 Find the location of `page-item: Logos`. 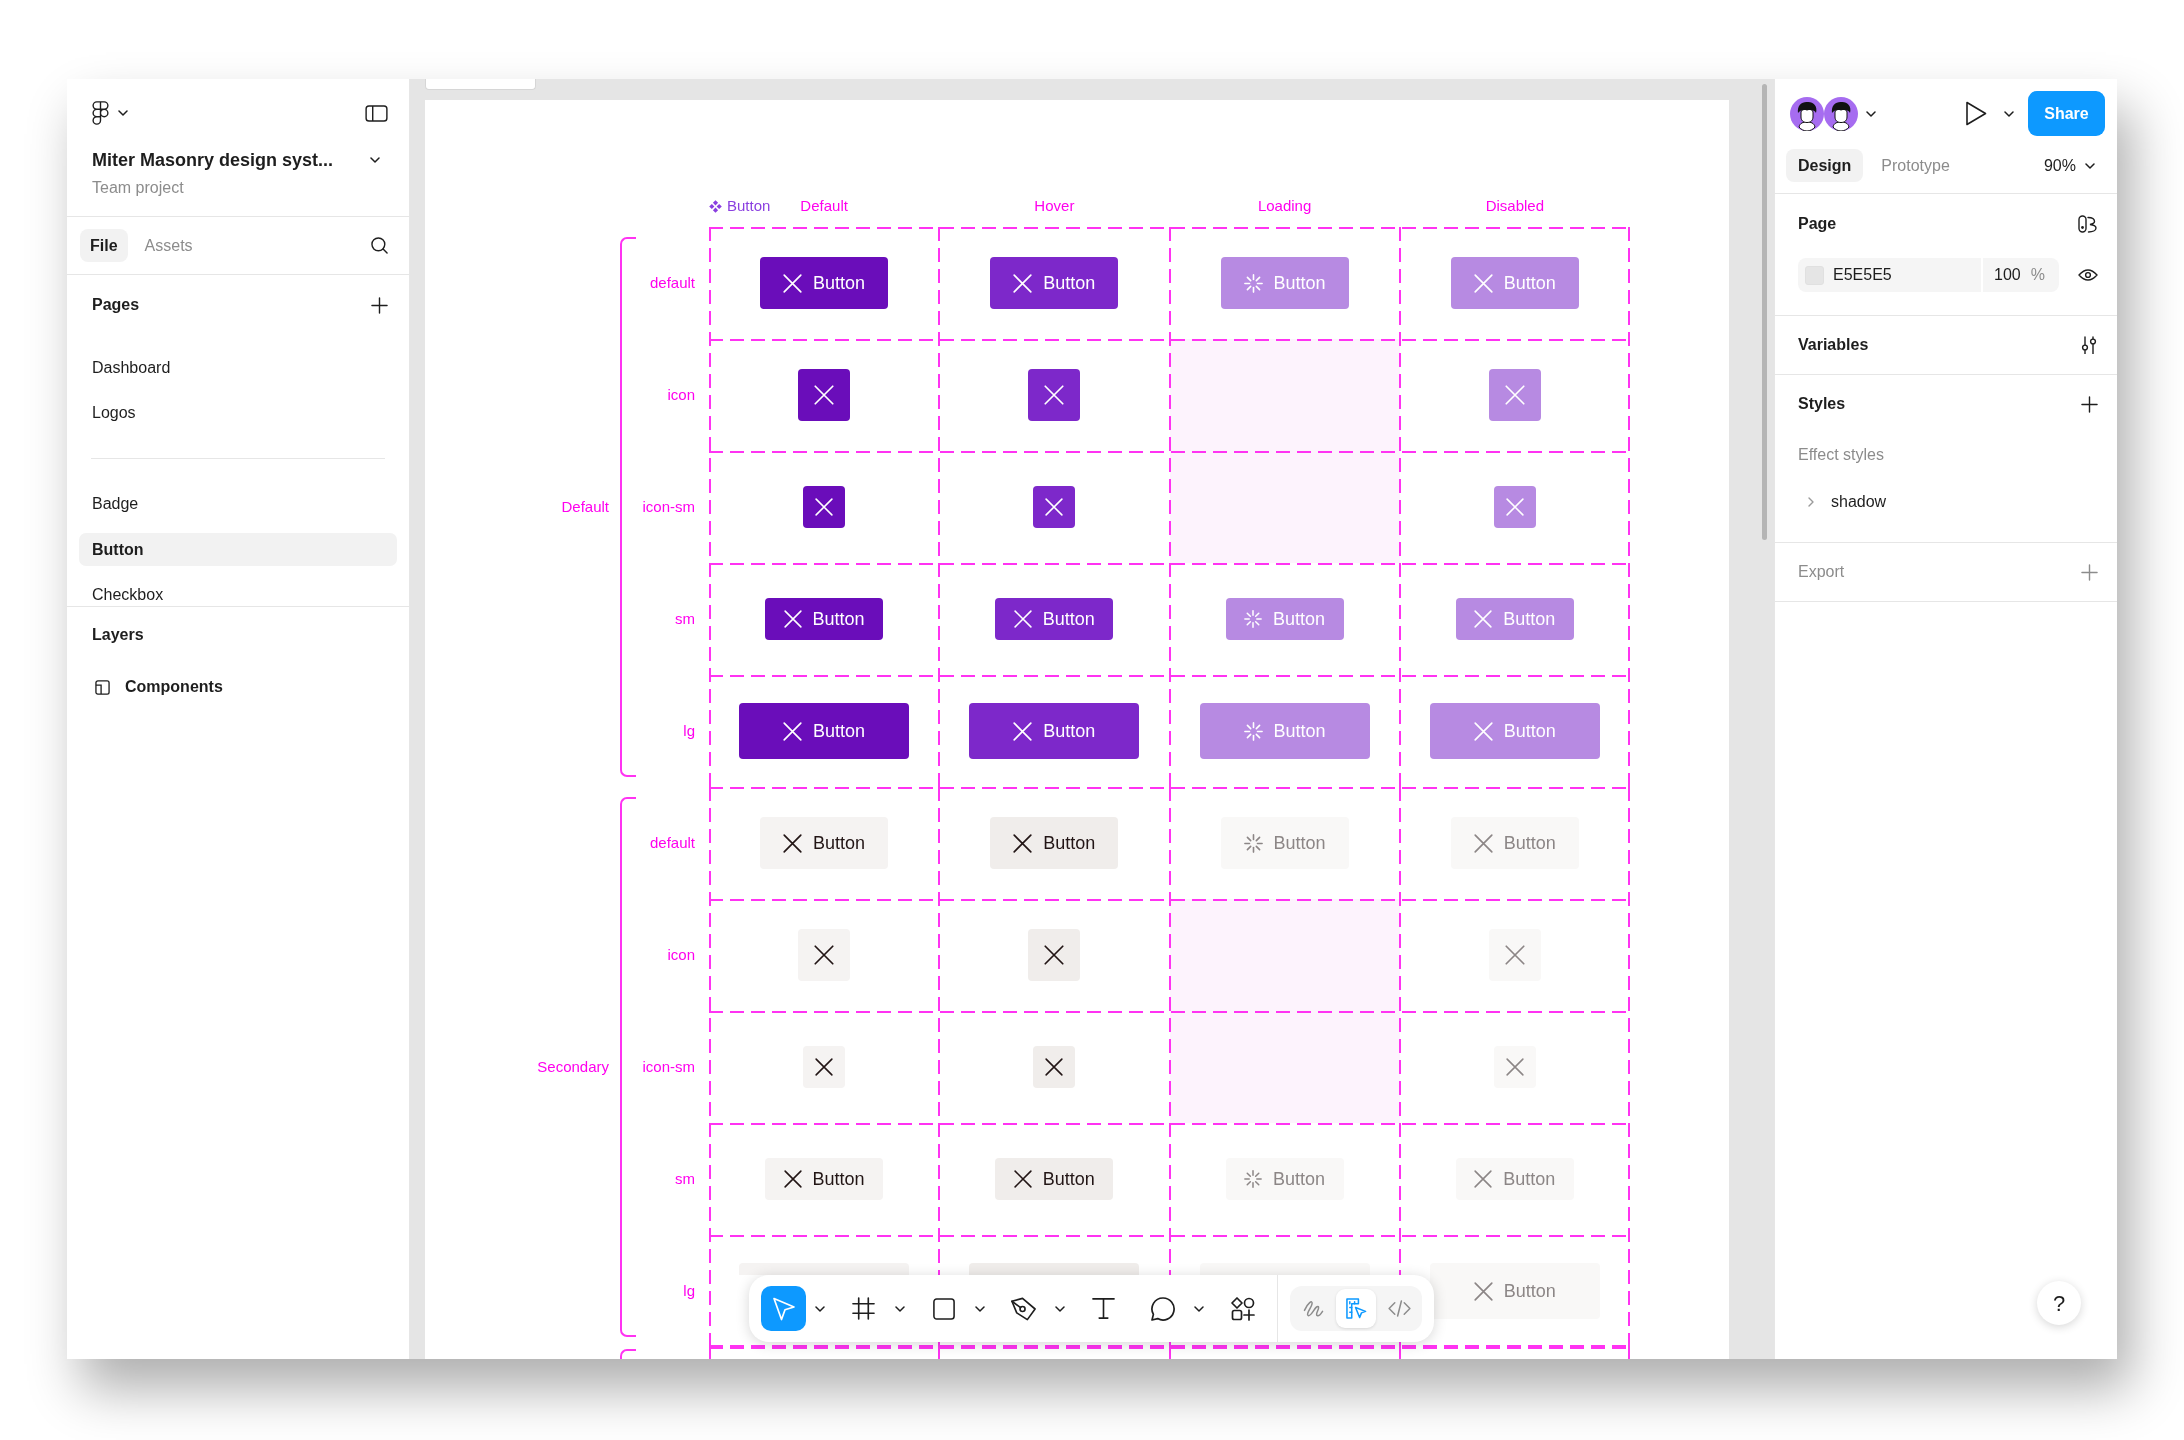

page-item: Logos is located at coordinates (238, 413).